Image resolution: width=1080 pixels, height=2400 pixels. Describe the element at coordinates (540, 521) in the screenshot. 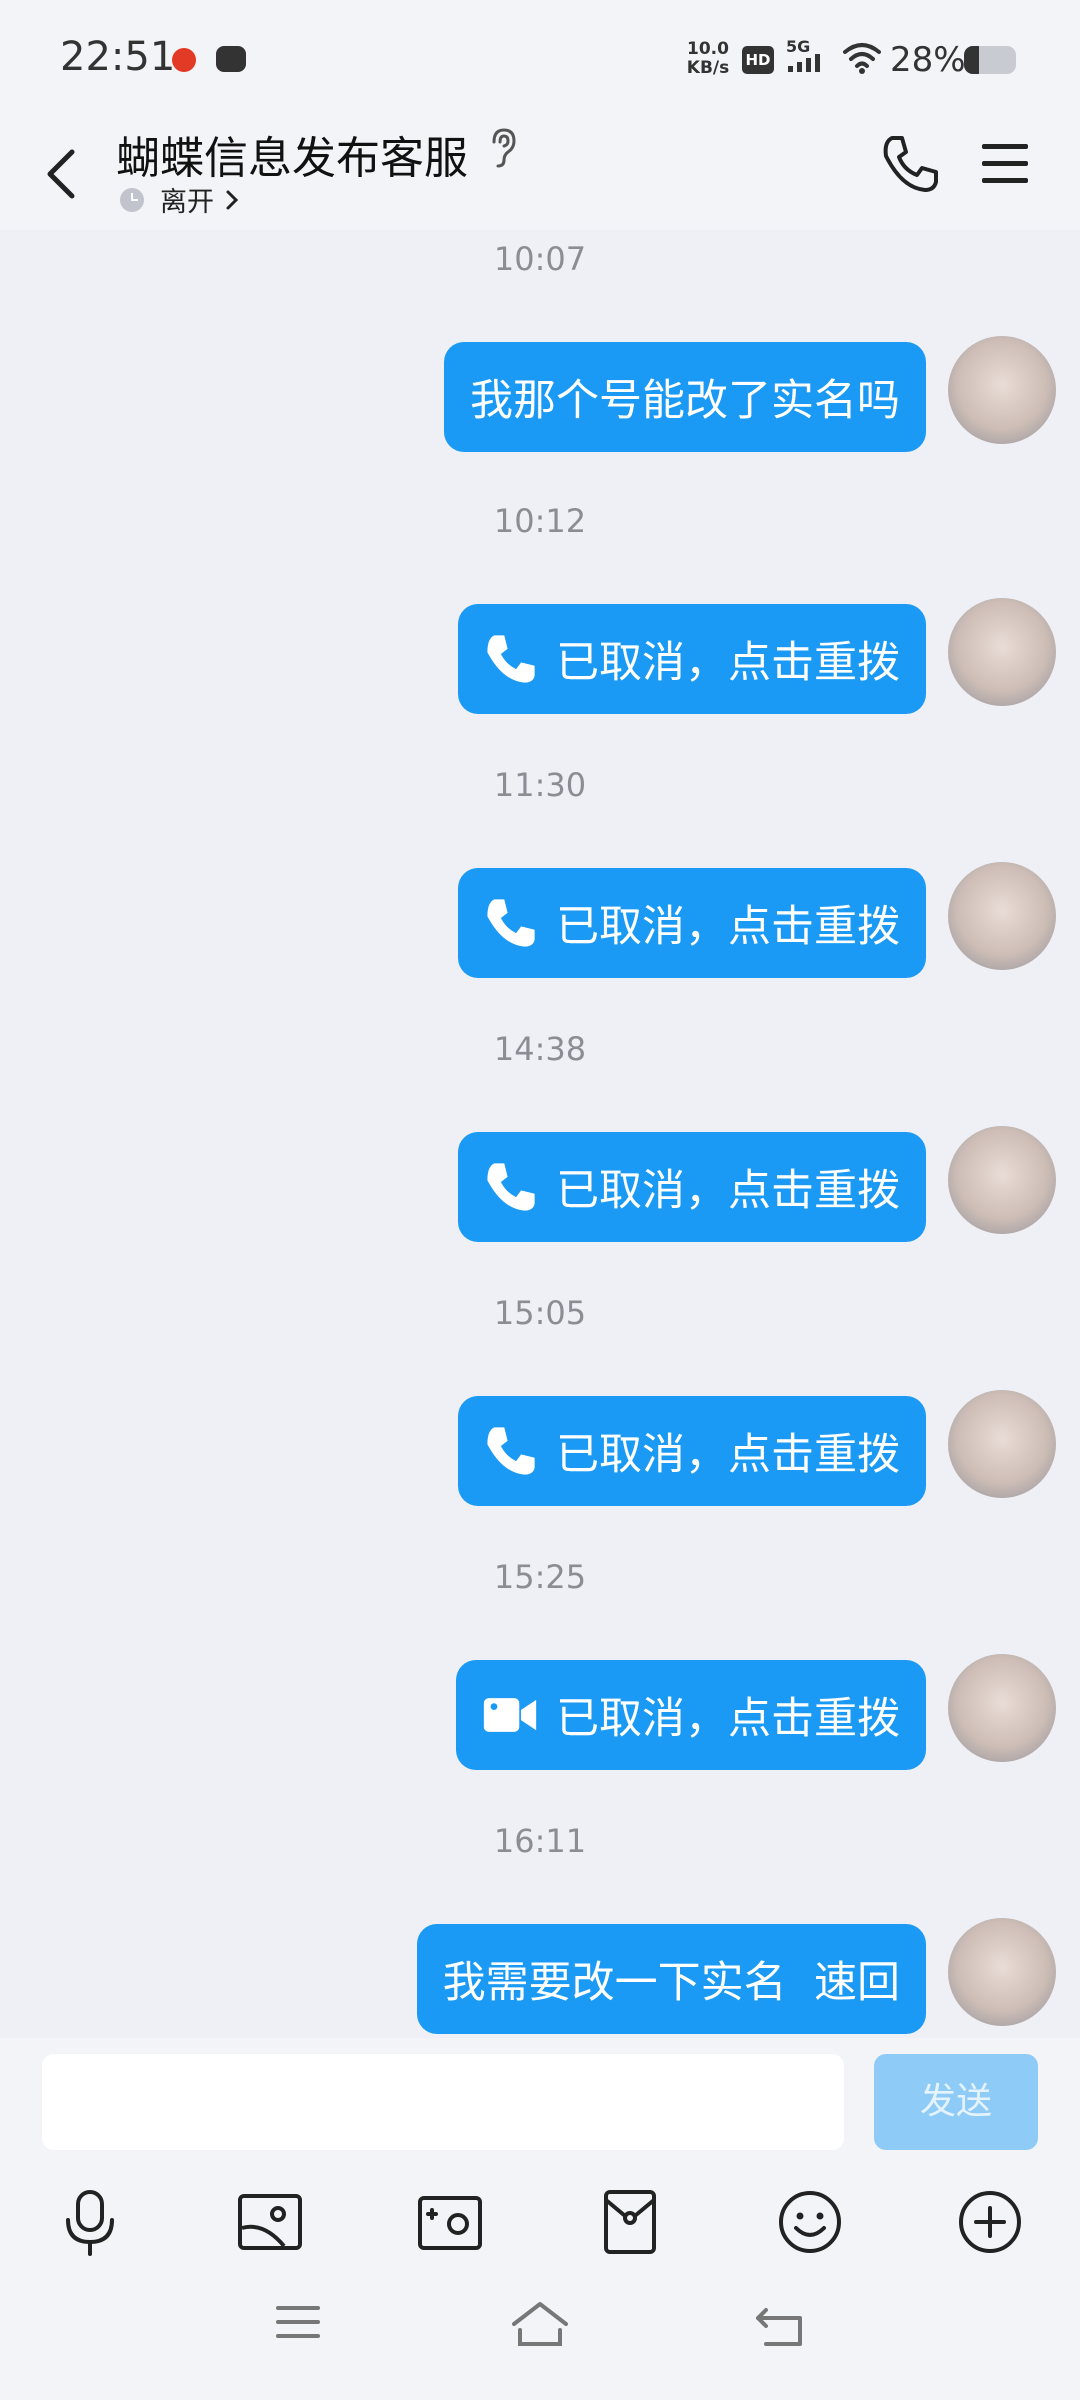

I see `message-timestamp: 10:12` at that location.